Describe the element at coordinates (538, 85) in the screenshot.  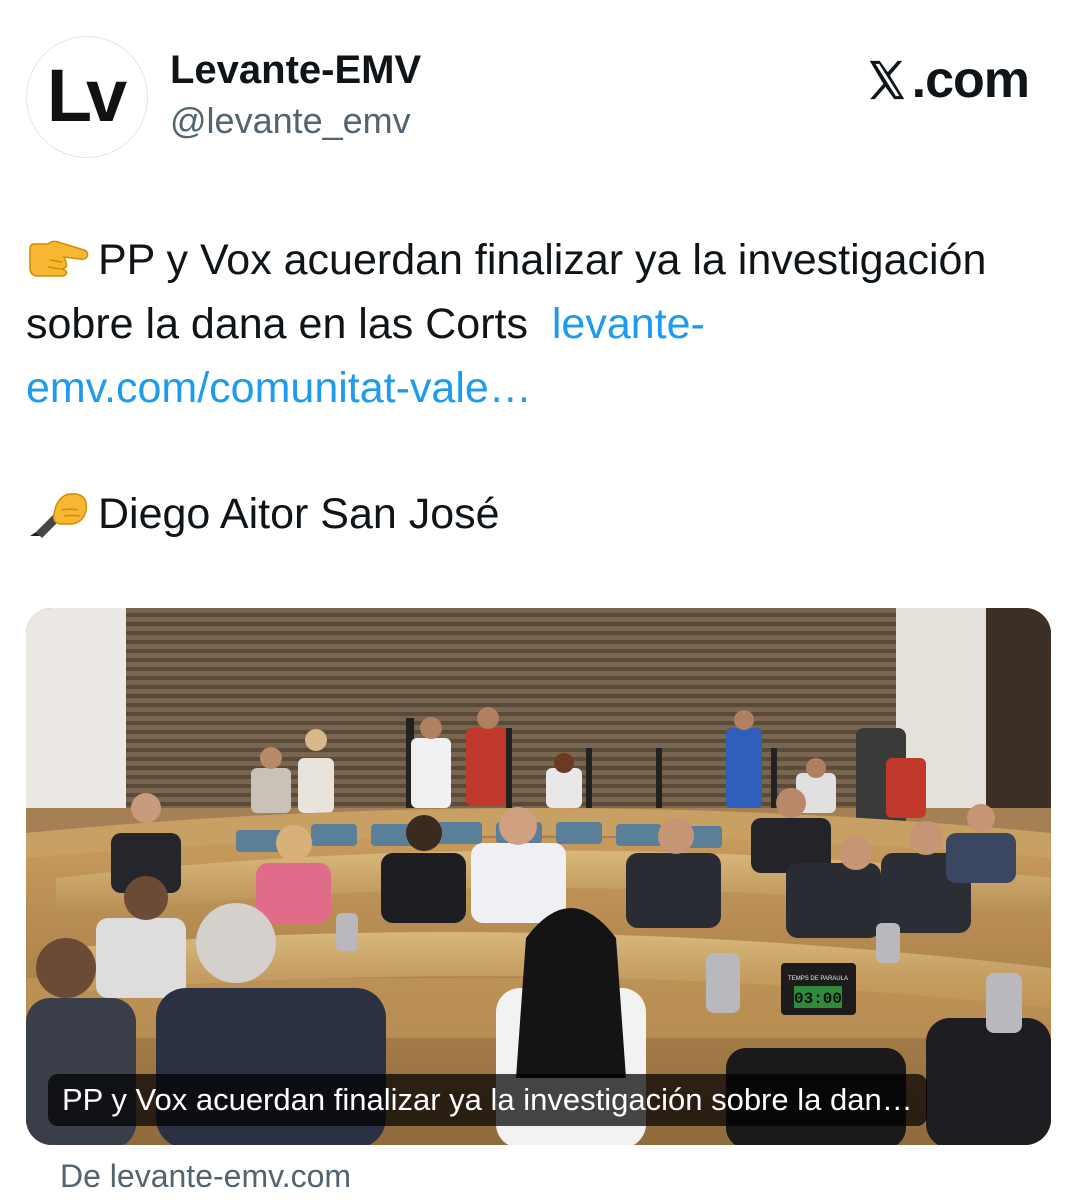
I see `tweet-header: Lv Levante-EMV @levante_emv .com` at that location.